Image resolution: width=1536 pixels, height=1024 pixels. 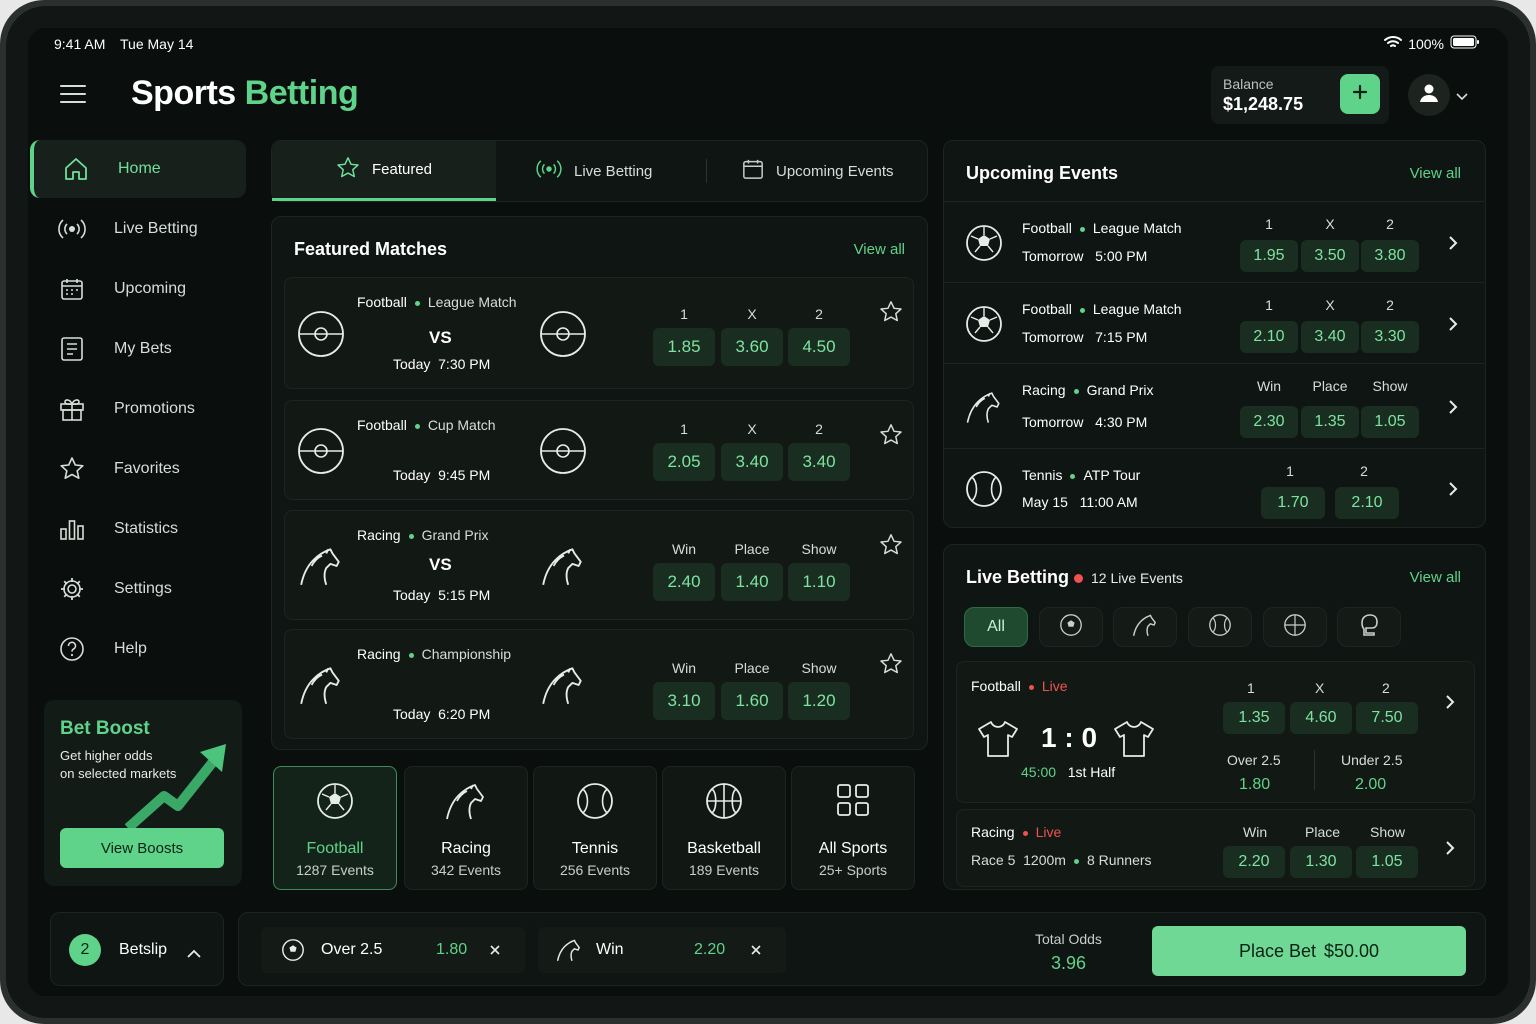 I want to click on odds-button: 3.50, so click(x=1330, y=256).